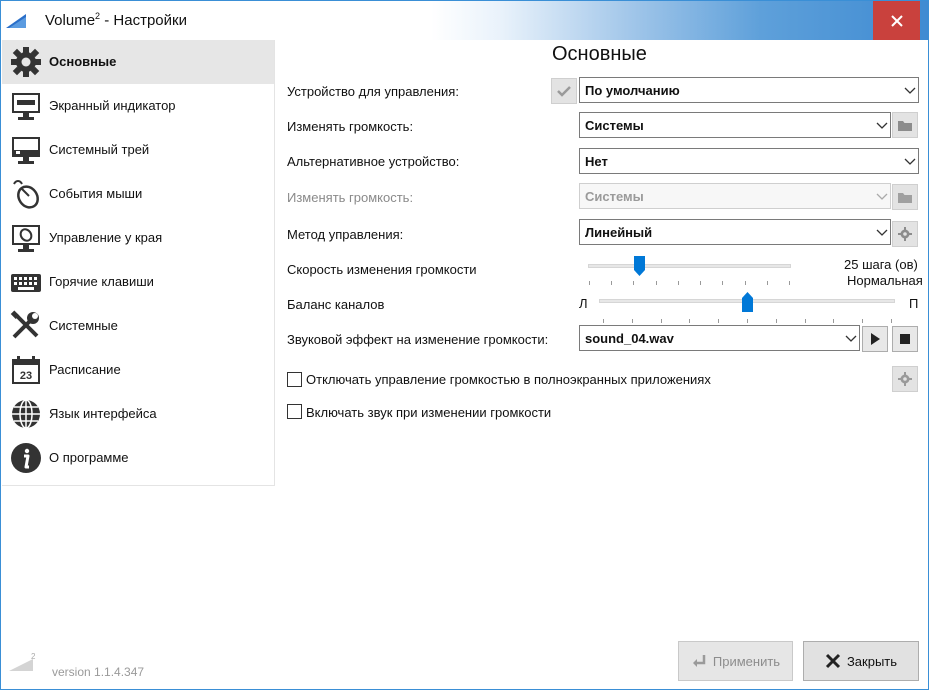 This screenshot has width=929, height=690. I want to click on keyboard-icon, so click(26, 283).